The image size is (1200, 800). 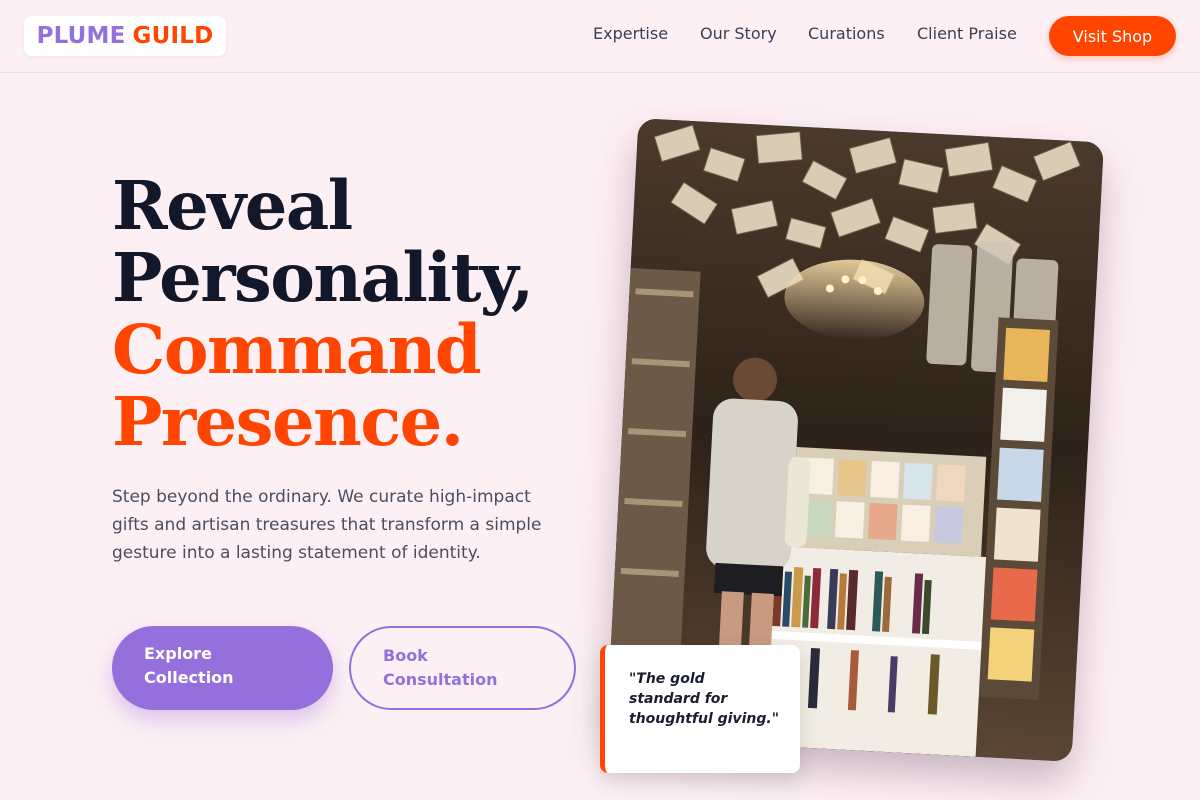 What do you see at coordinates (967, 35) in the screenshot?
I see `nav-link-client-praise: Client Praise` at bounding box center [967, 35].